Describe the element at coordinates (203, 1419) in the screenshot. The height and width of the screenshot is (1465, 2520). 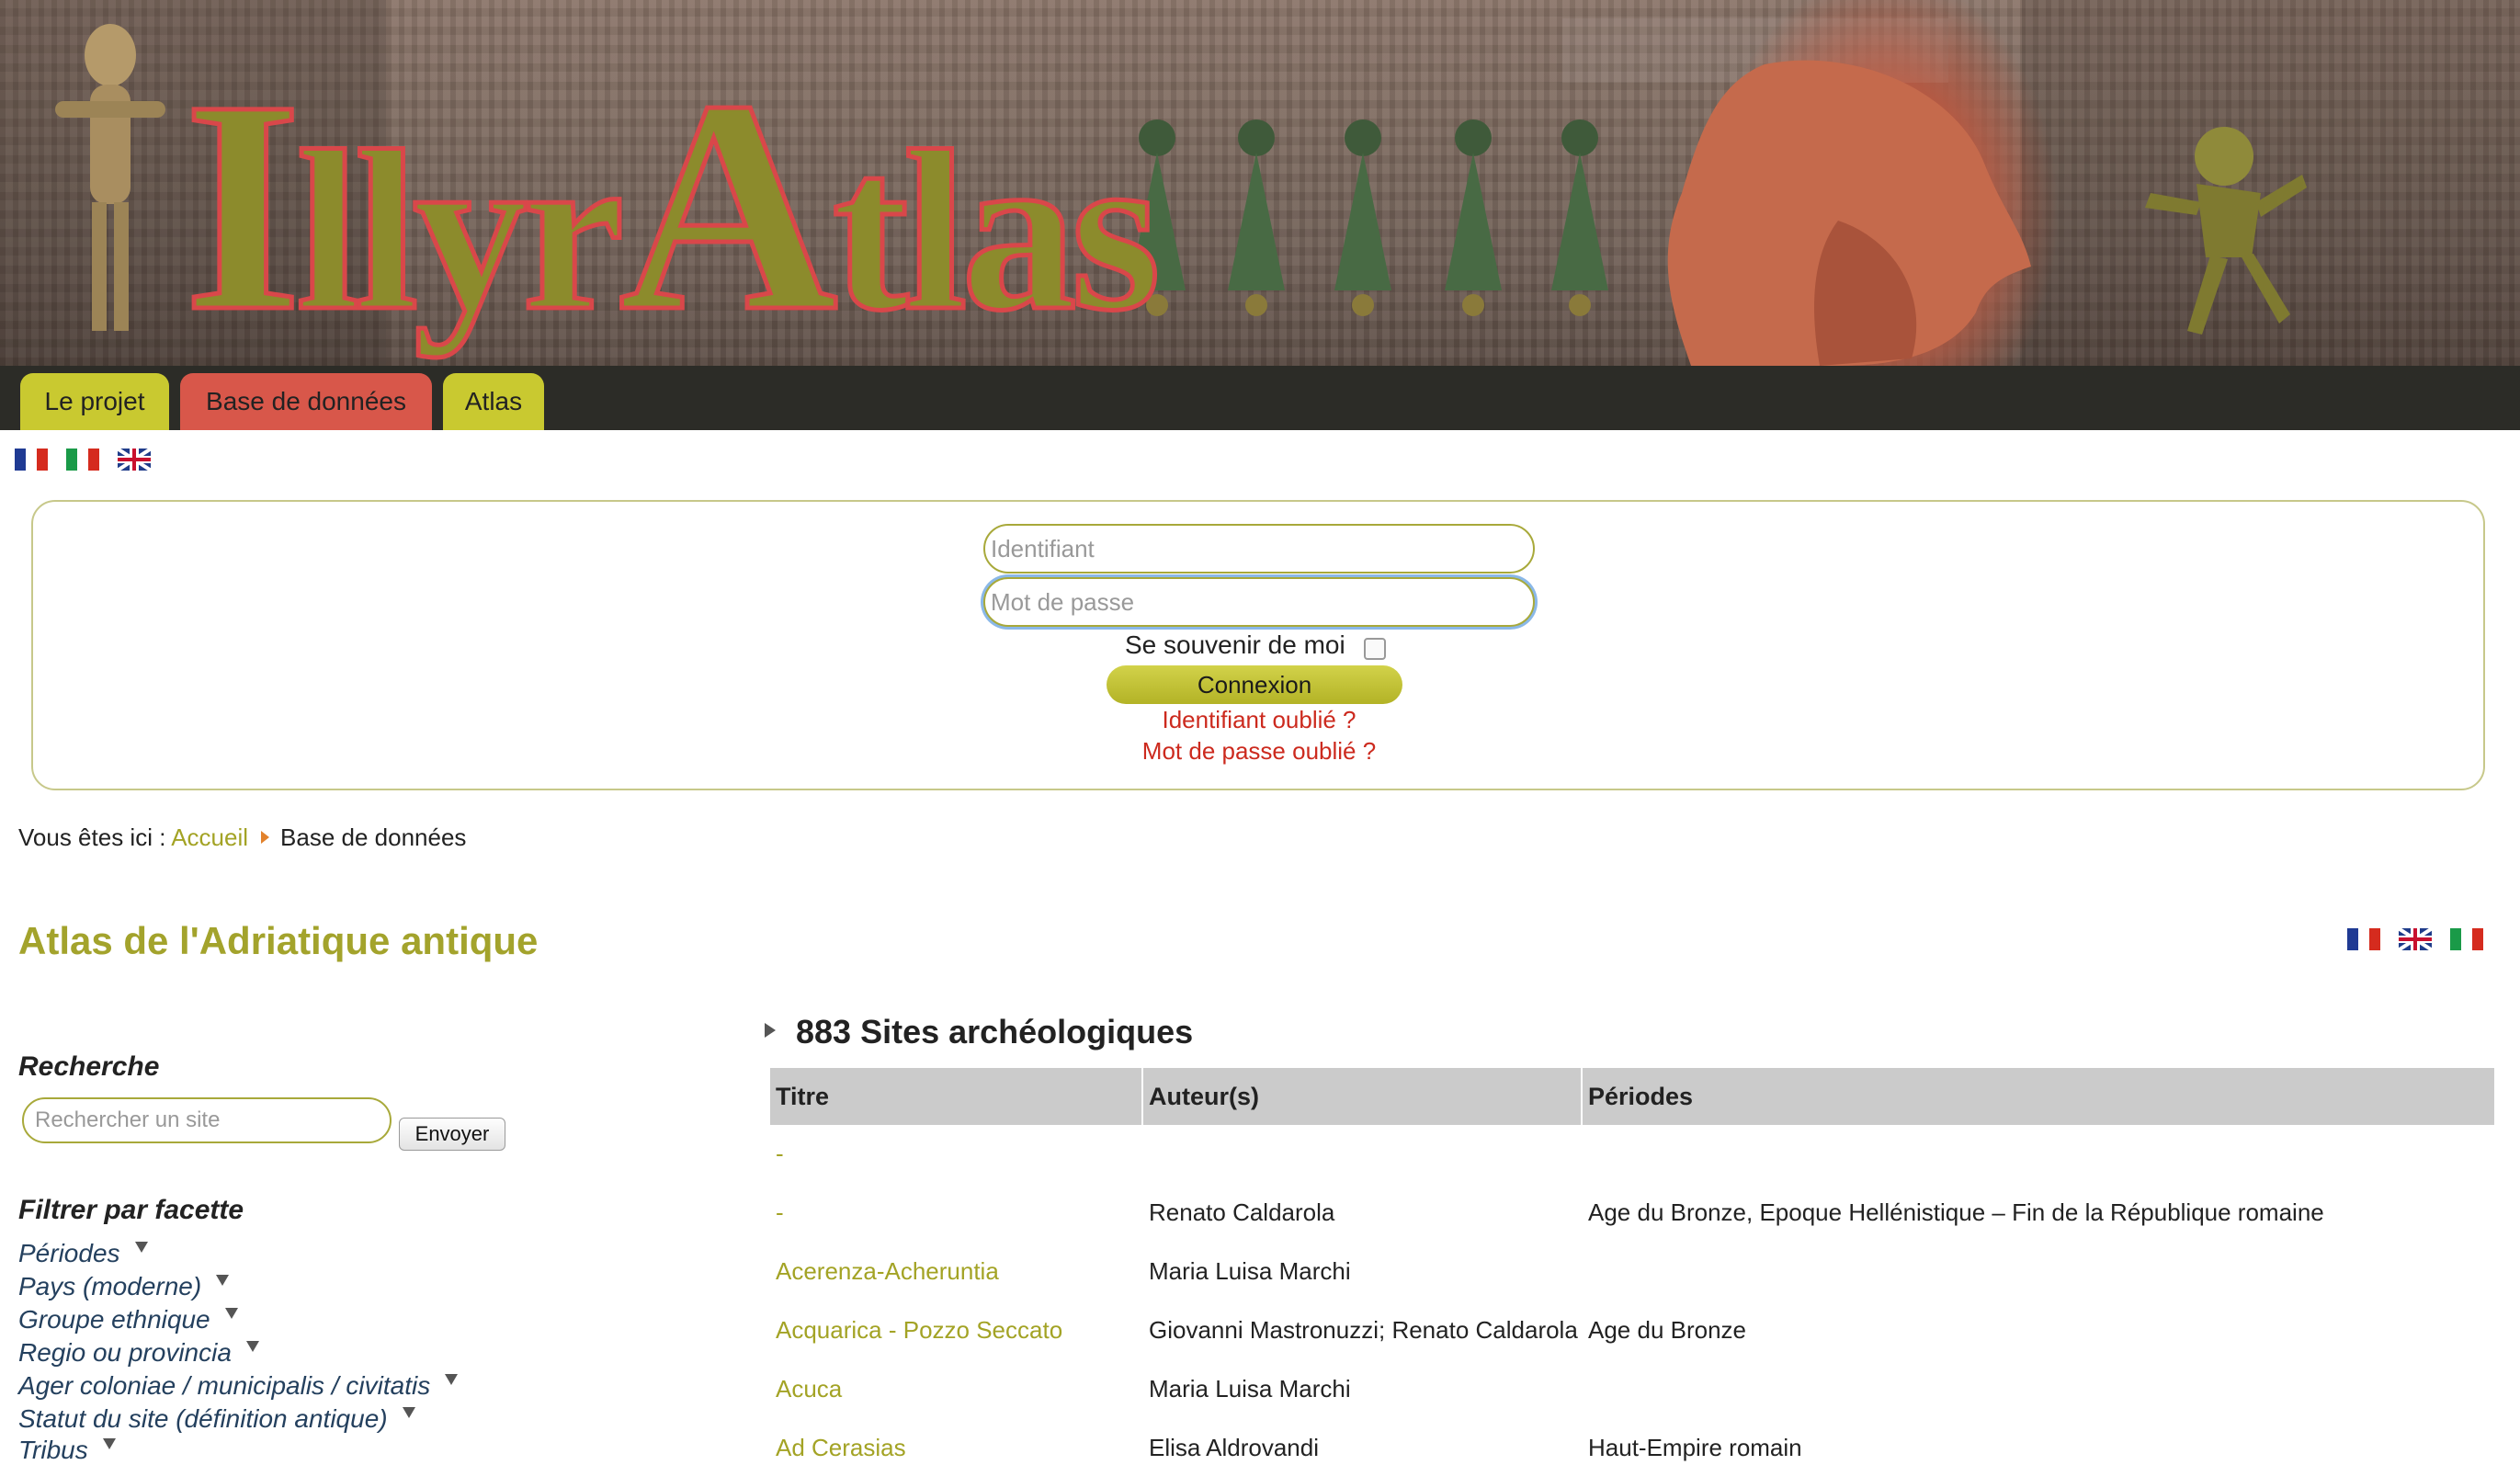
I see `facet-label: Statut du site (définition antique)` at that location.